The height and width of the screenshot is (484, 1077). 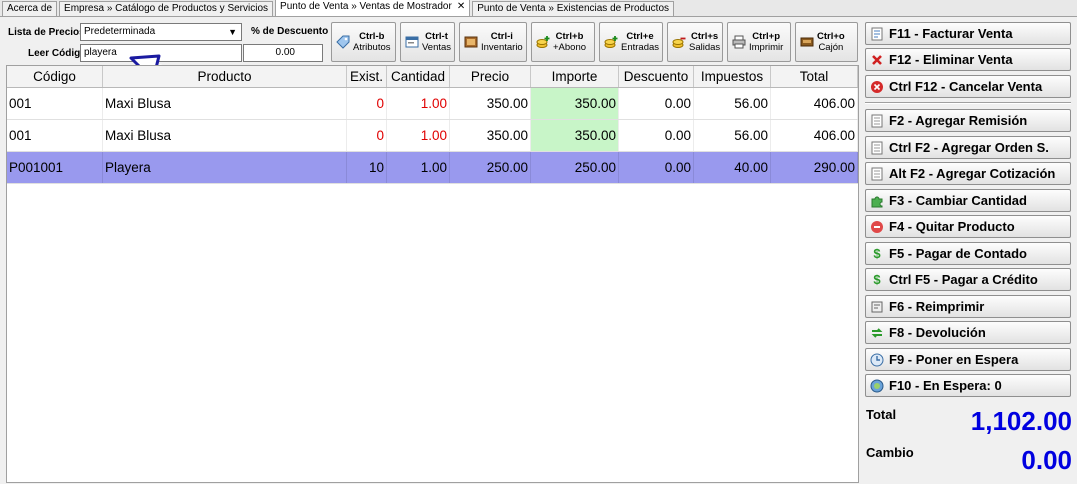 I want to click on discount-label: % de Descuento, so click(x=290, y=31).